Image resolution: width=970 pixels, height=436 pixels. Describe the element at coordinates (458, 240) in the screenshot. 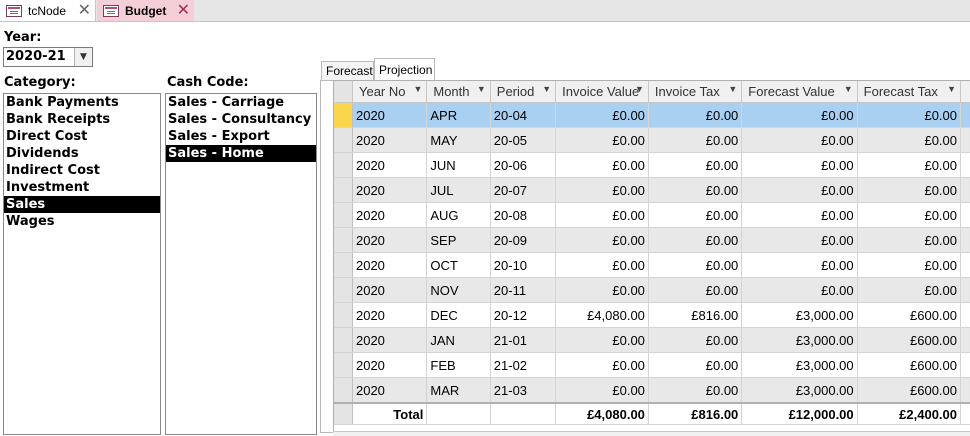

I see `cell-month: SEP` at that location.